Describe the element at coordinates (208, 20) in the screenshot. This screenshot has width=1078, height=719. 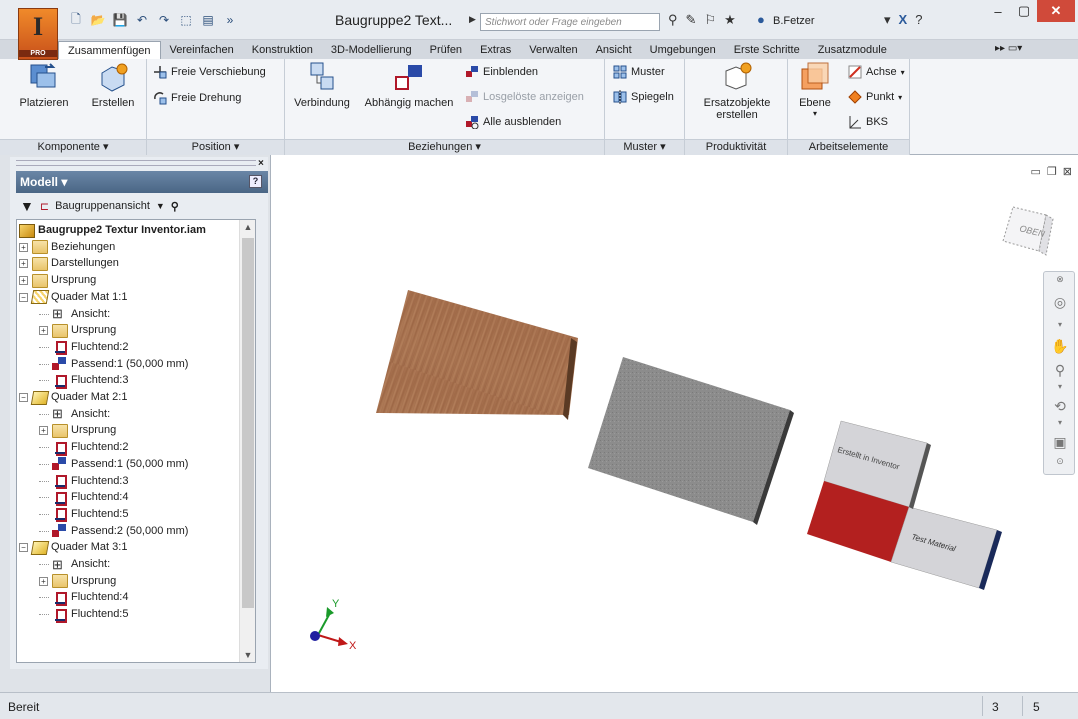
I see `material-icon: ▤` at that location.